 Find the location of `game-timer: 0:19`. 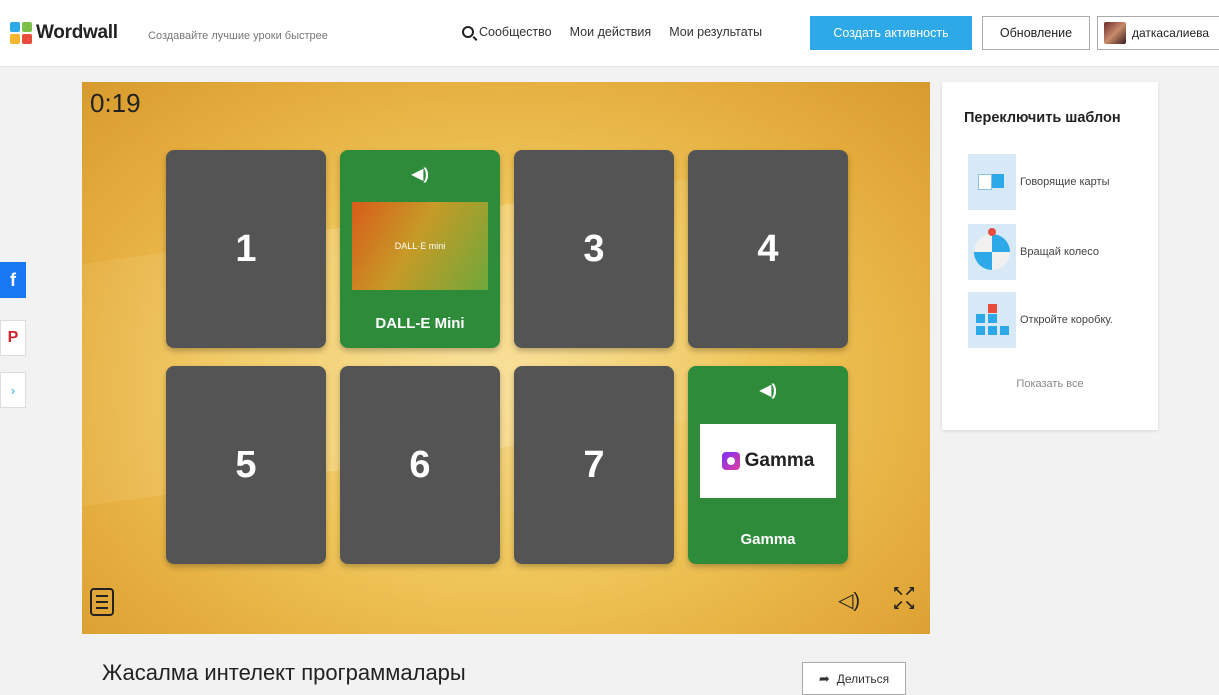

game-timer: 0:19 is located at coordinates (115, 103).